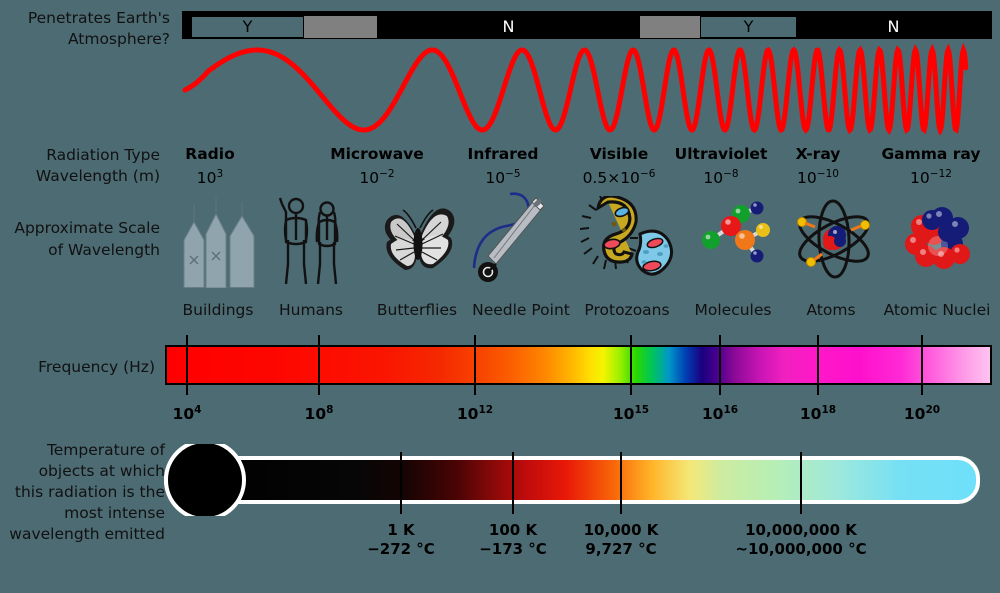  What do you see at coordinates (931, 178) in the screenshot?
I see `wavelength-value-gamma-ray: 10−12` at bounding box center [931, 178].